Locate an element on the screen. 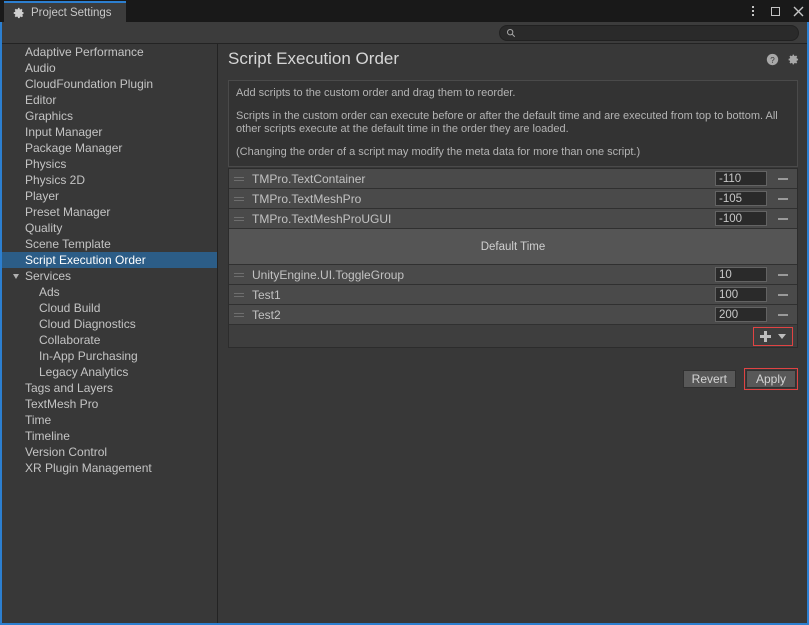 The height and width of the screenshot is (625, 809). add-button-highlight is located at coordinates (773, 336).